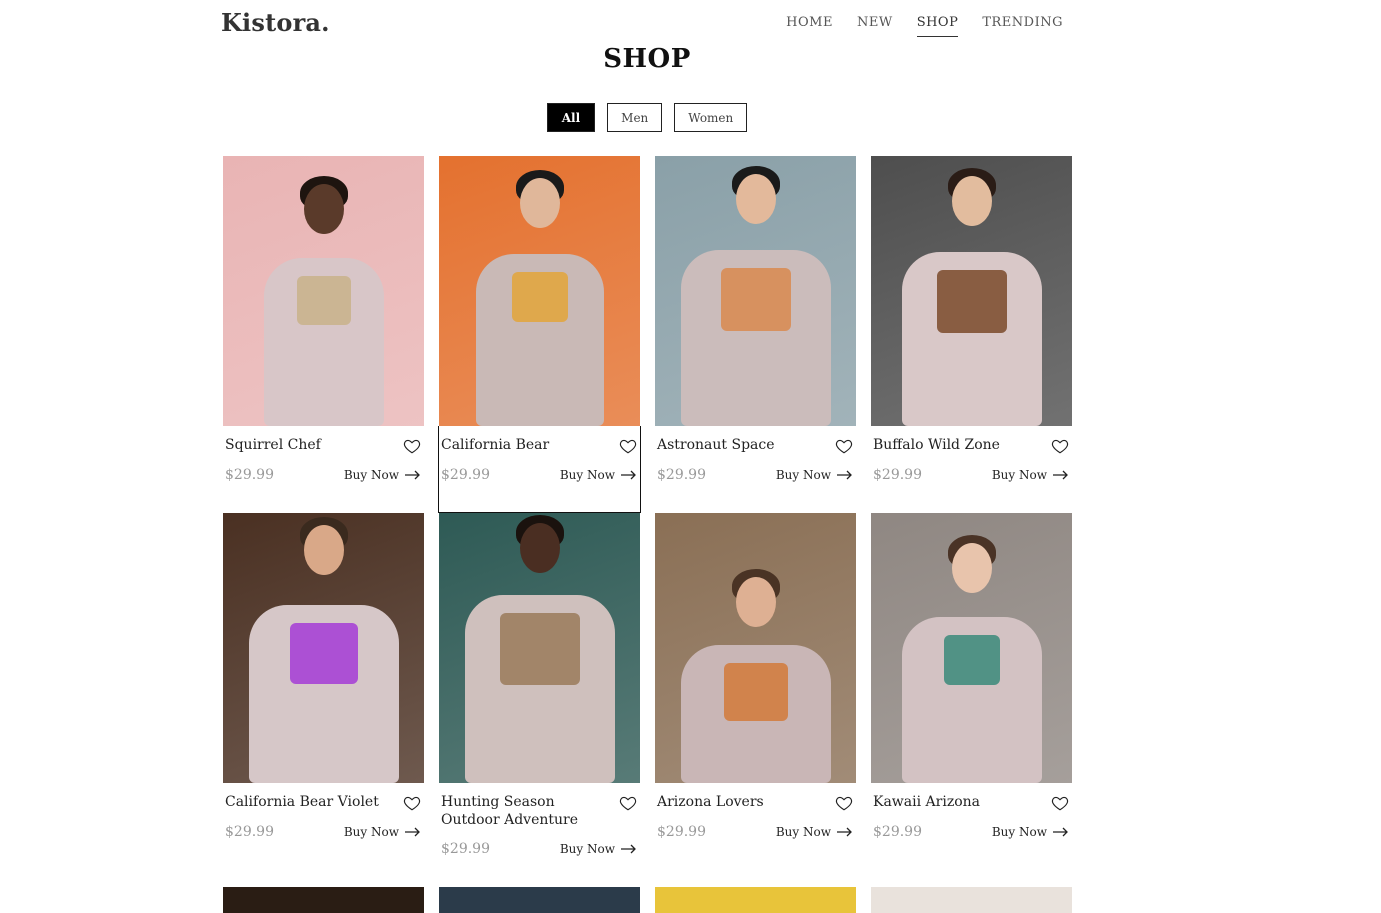  I want to click on page-title: SHOP, so click(647, 59).